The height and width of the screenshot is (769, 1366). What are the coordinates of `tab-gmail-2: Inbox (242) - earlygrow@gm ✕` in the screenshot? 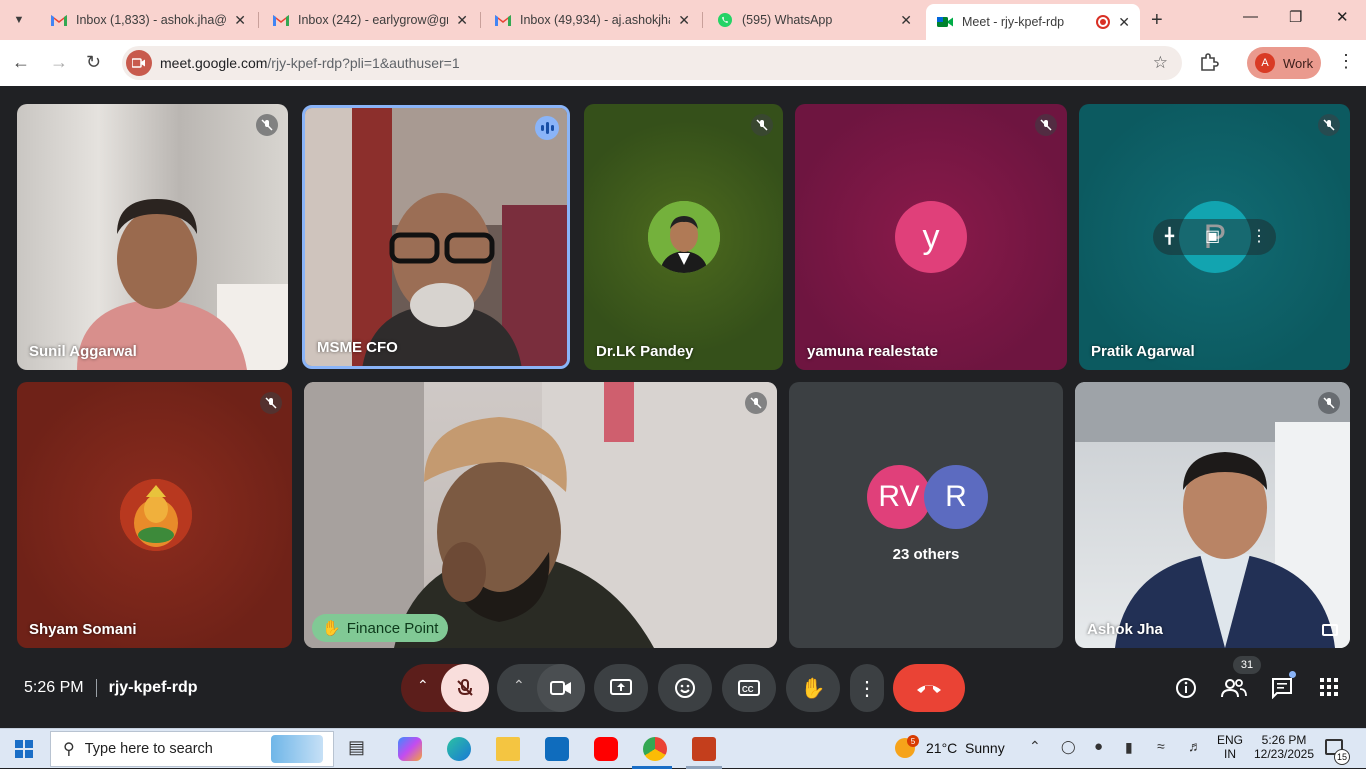 It's located at (370, 20).